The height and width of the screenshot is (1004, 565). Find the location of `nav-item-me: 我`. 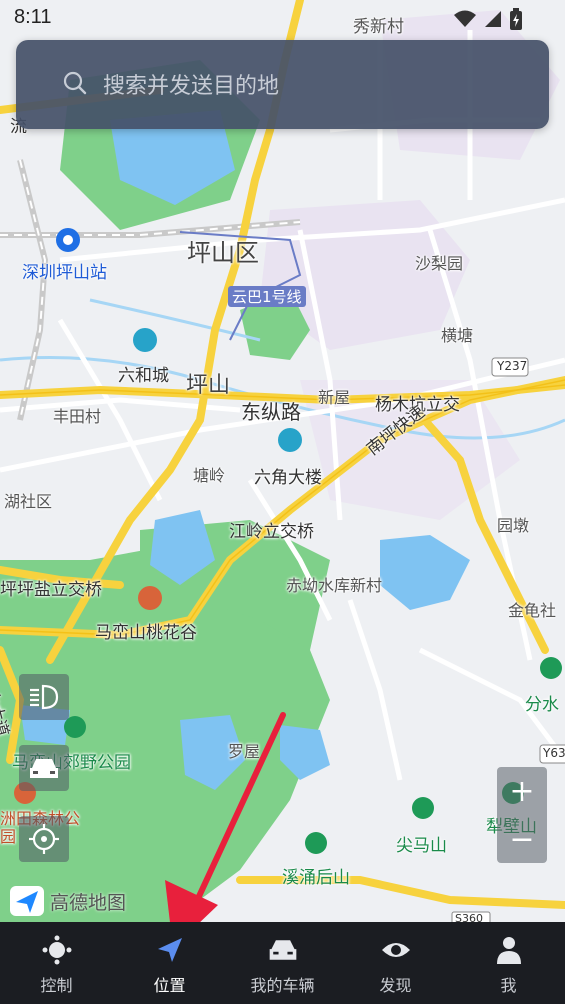

nav-item-me: 我 is located at coordinates (508, 963).